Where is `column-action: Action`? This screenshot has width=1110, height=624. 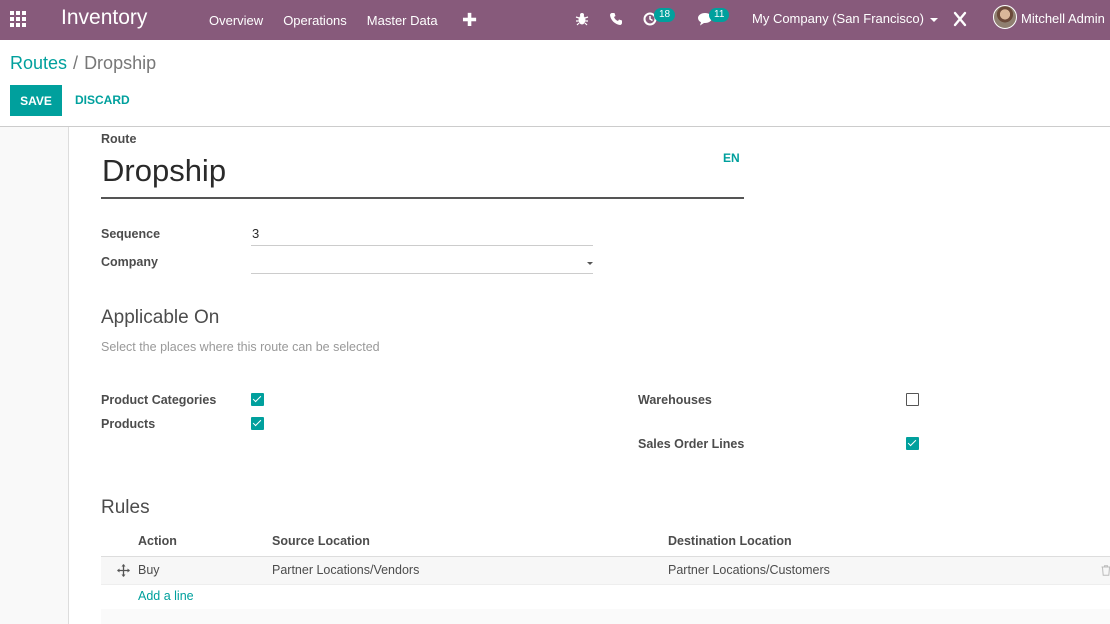
column-action: Action is located at coordinates (157, 541).